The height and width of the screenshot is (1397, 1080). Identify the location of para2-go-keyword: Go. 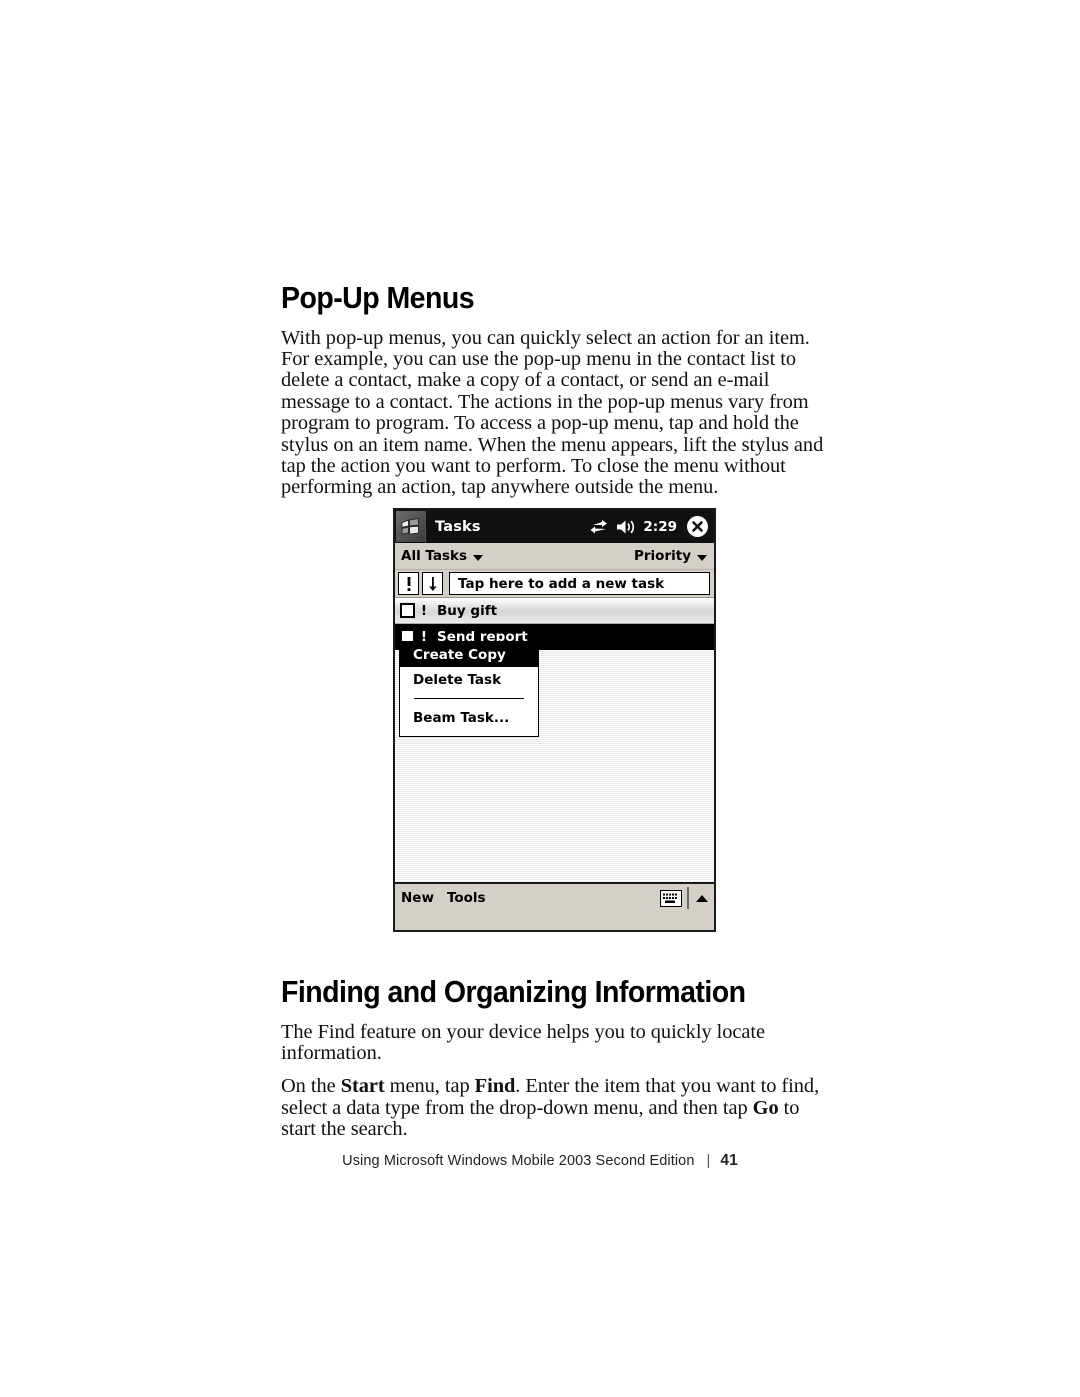
(765, 1107).